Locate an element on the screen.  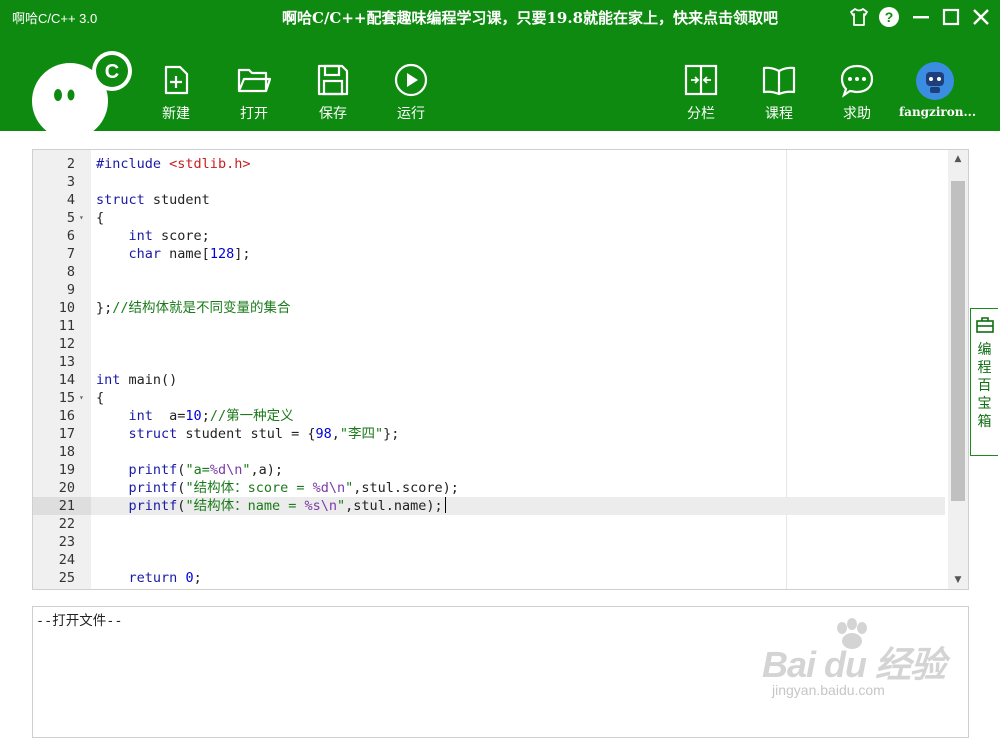
line-number: 19 is located at coordinates (66, 470).